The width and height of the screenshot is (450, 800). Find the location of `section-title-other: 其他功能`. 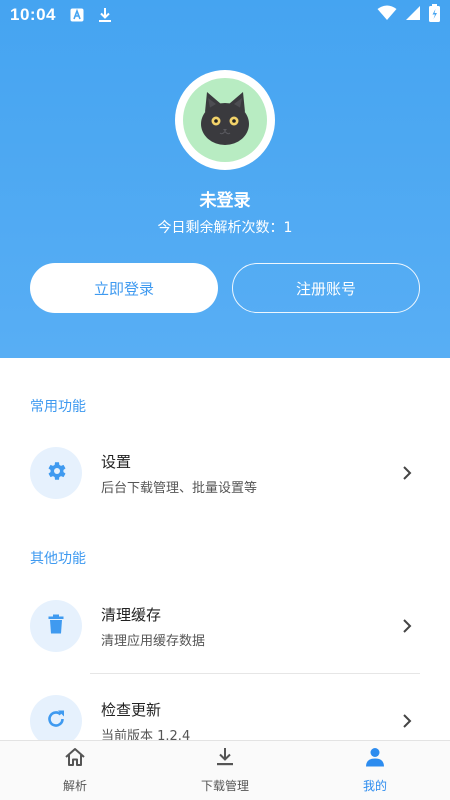

section-title-other: 其他功能 is located at coordinates (58, 559).